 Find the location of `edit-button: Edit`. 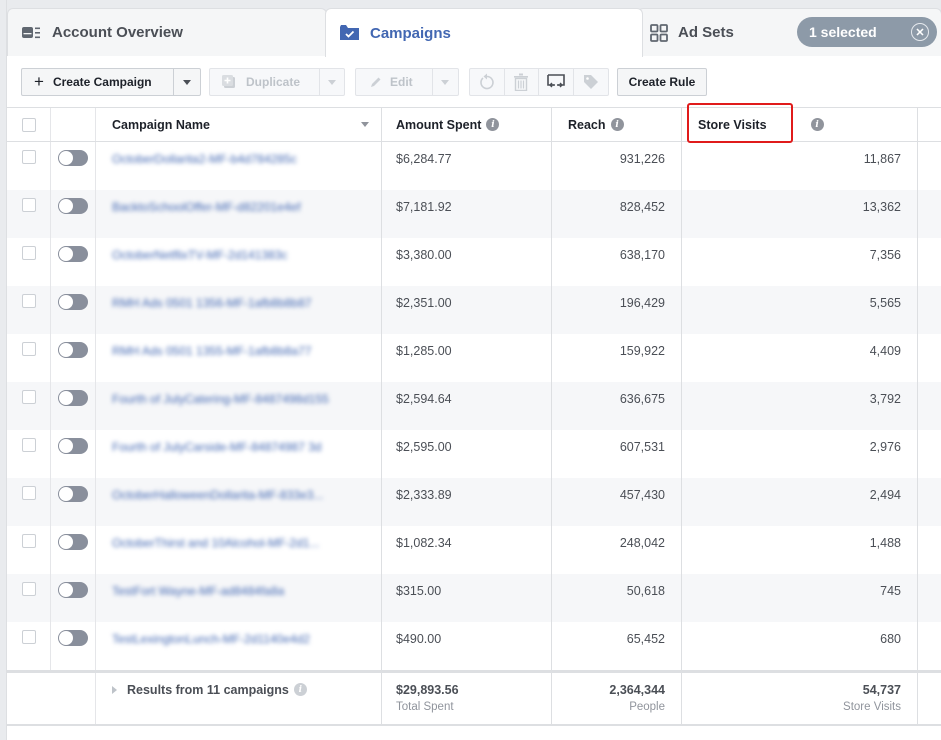

edit-button: Edit is located at coordinates (394, 82).